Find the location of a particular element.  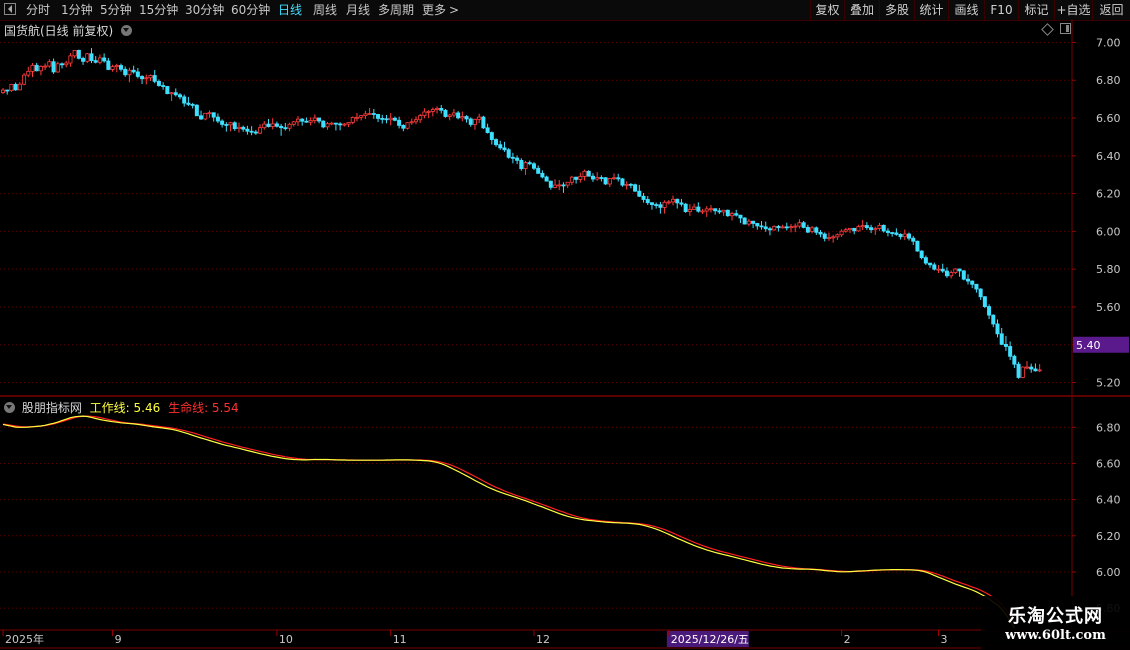

date-tick-label: 2025年 is located at coordinates (24, 639).